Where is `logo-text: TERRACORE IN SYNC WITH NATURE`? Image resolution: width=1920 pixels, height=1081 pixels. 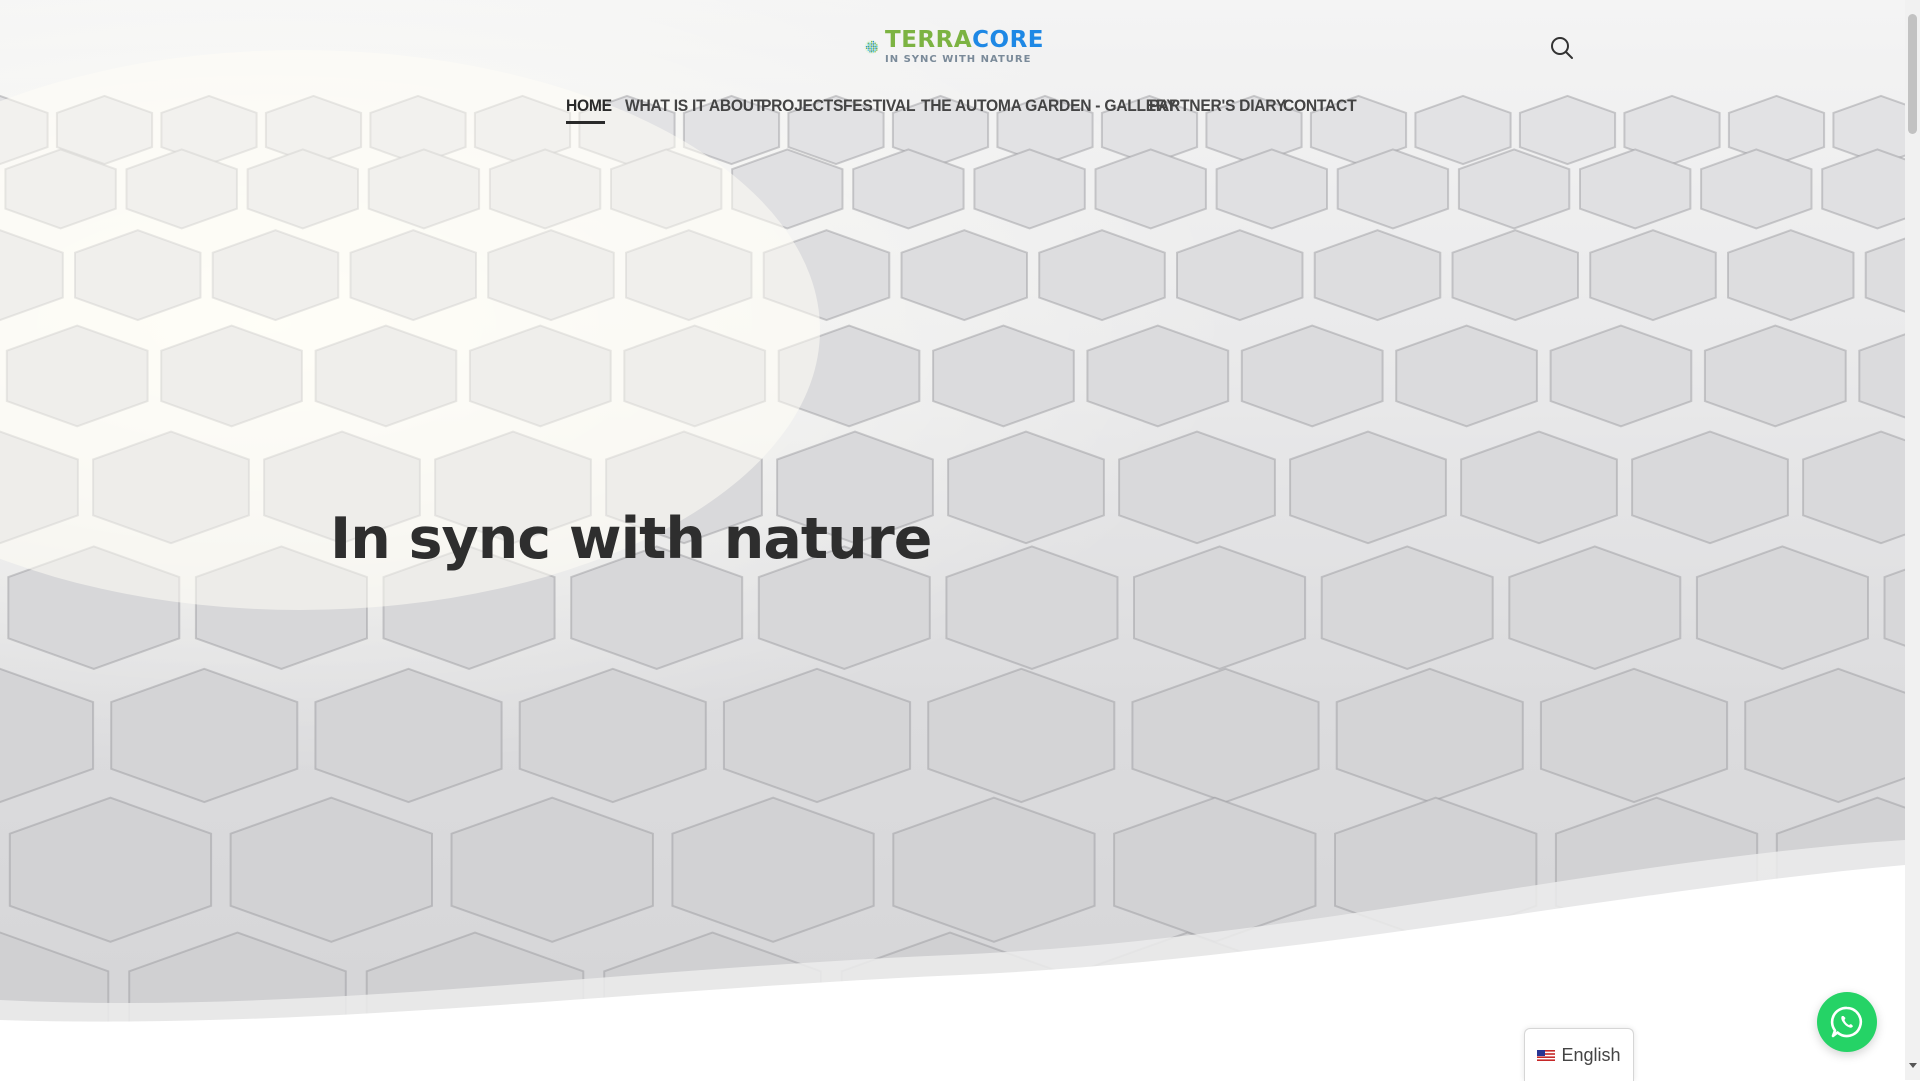
logo-text: TERRACORE IN SYNC WITH NATURE is located at coordinates (964, 47).